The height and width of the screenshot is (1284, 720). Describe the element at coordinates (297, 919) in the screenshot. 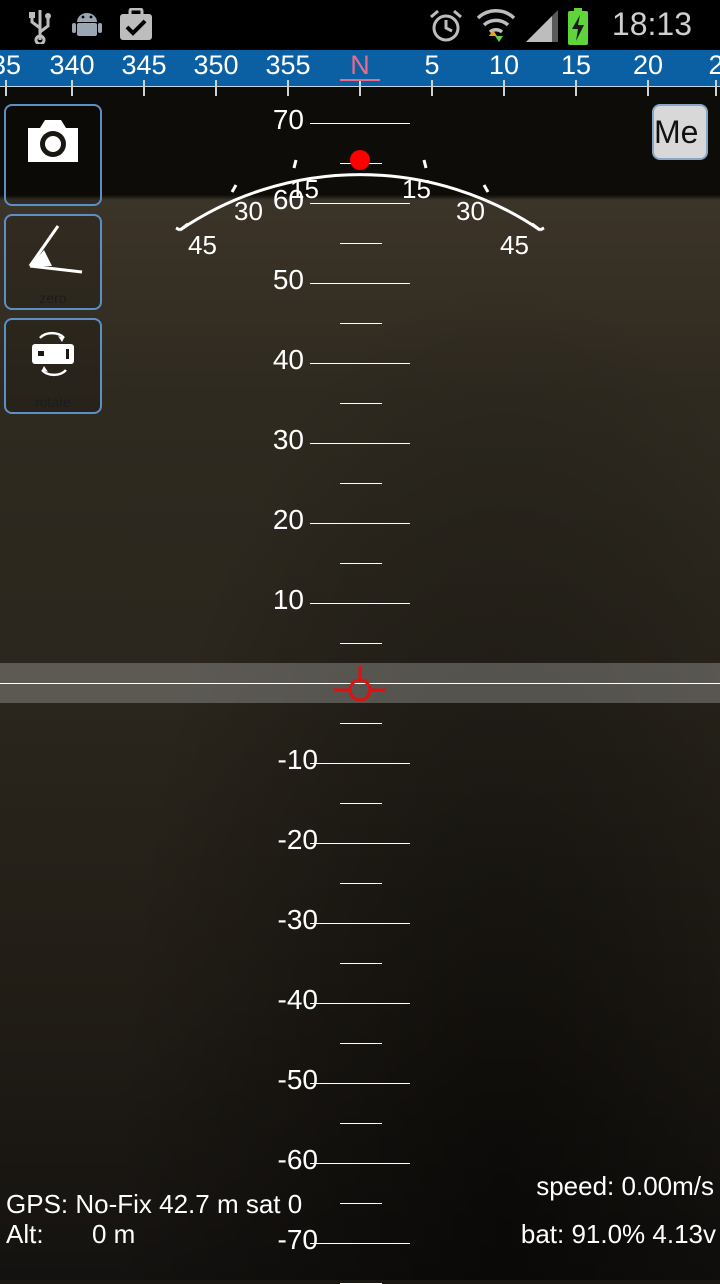

I see `pitch-label: -30` at that location.